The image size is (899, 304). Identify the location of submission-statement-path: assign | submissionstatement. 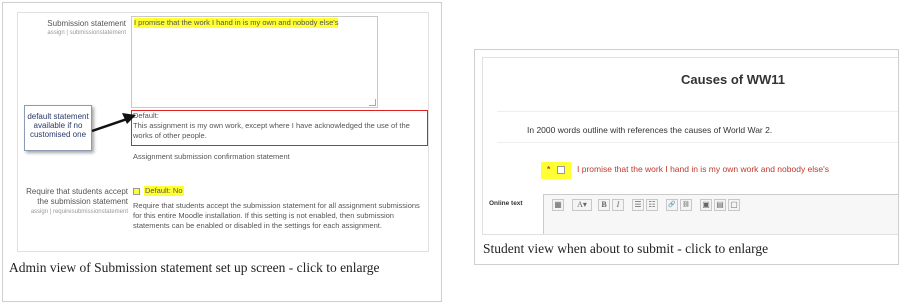
(86, 33).